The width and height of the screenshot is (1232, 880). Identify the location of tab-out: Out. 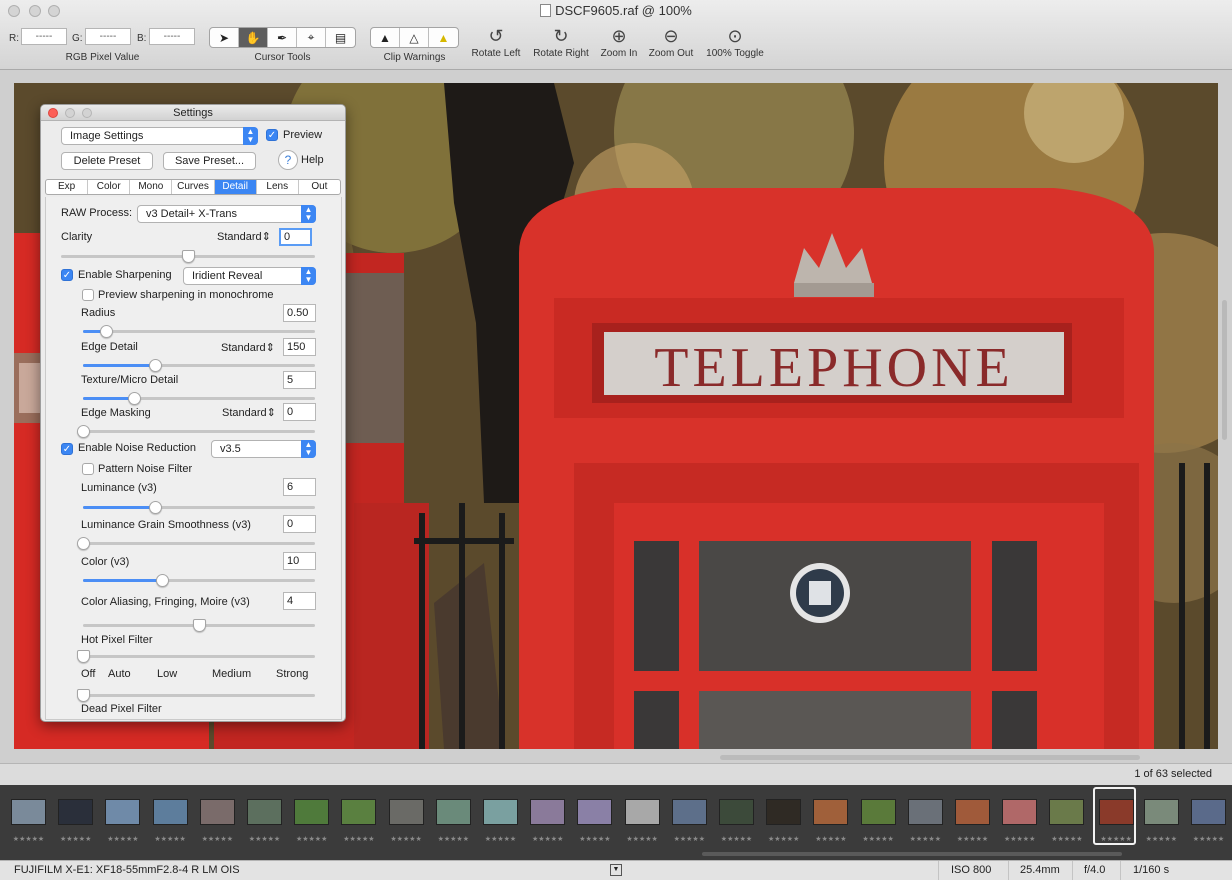
(319, 187).